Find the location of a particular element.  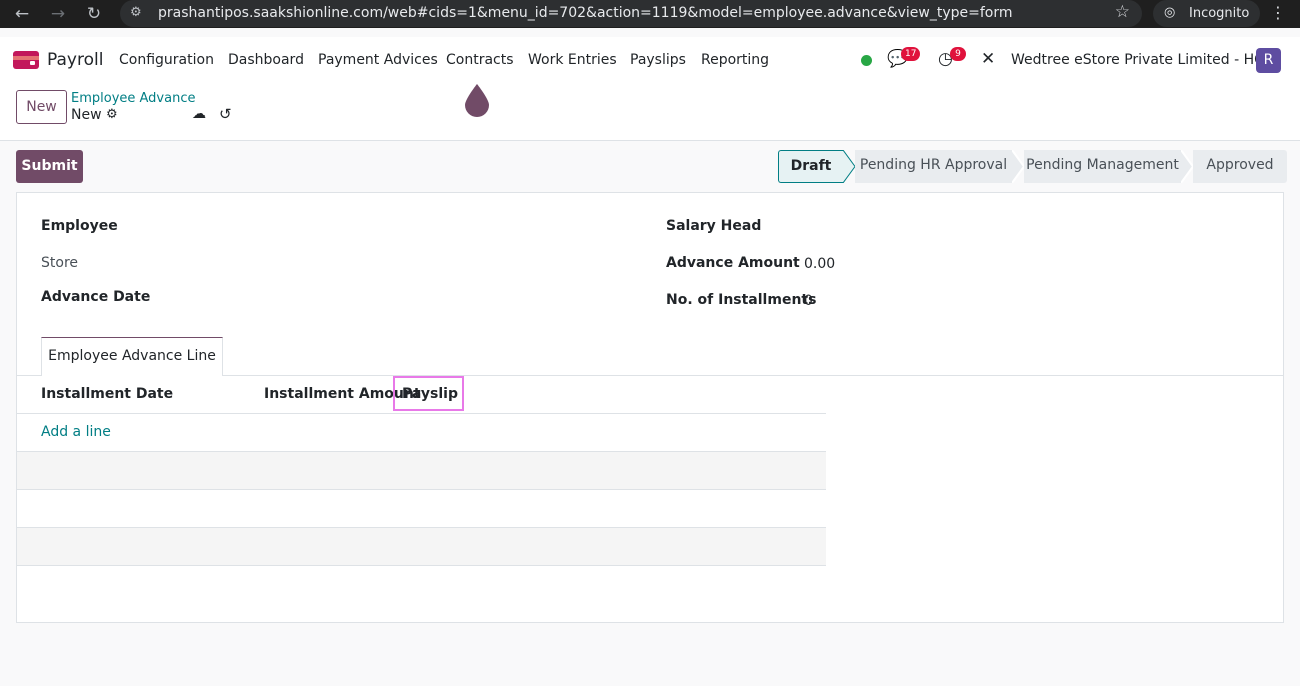

breadcrumb-current: New is located at coordinates (86, 115).